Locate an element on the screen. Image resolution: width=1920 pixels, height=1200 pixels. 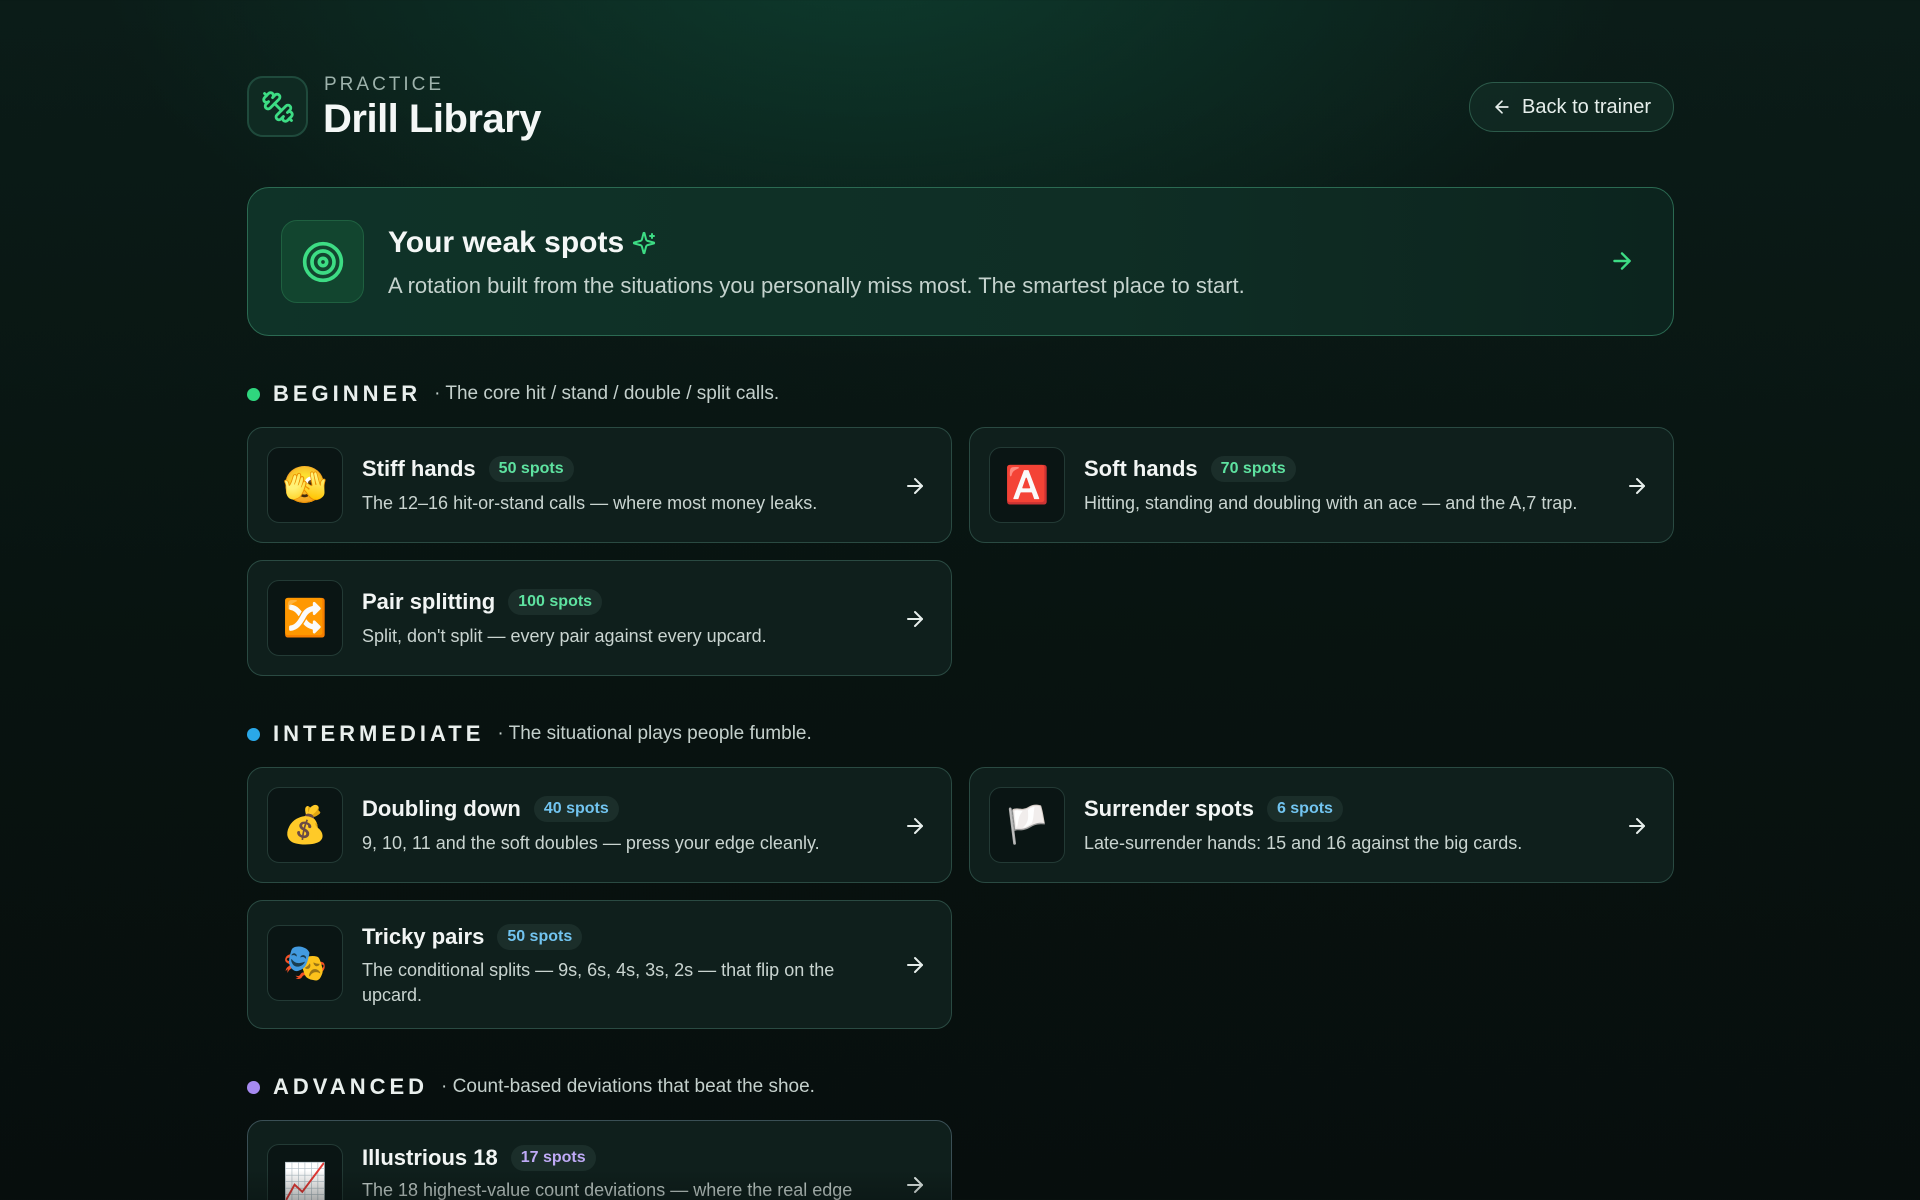
level-label: INTERMEDIATE is located at coordinates (379, 733).